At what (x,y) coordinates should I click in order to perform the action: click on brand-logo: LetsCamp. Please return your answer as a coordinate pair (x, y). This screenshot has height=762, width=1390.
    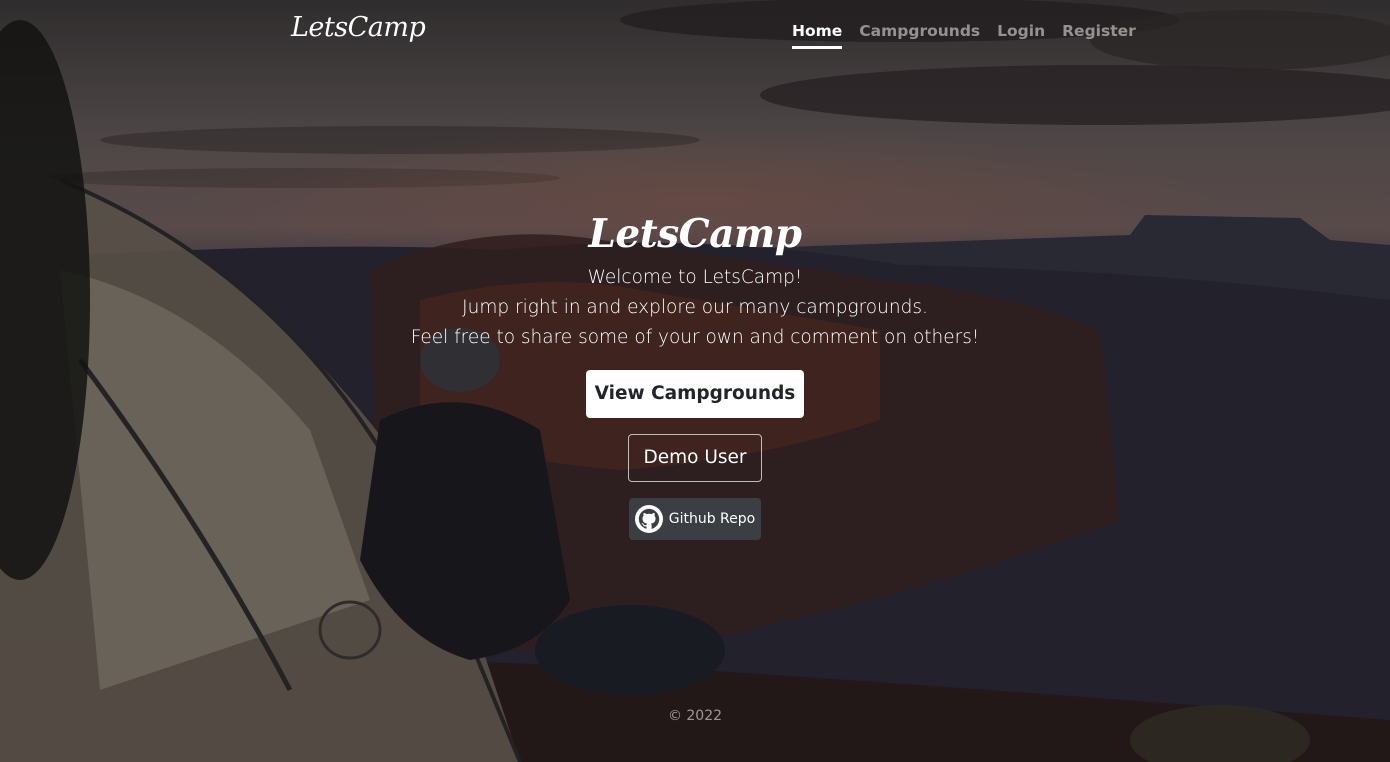
    Looking at the image, I should click on (358, 27).